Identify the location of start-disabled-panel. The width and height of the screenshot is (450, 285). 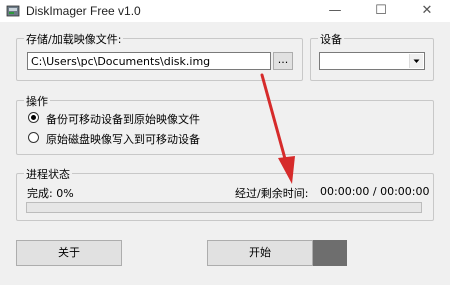
(330, 253).